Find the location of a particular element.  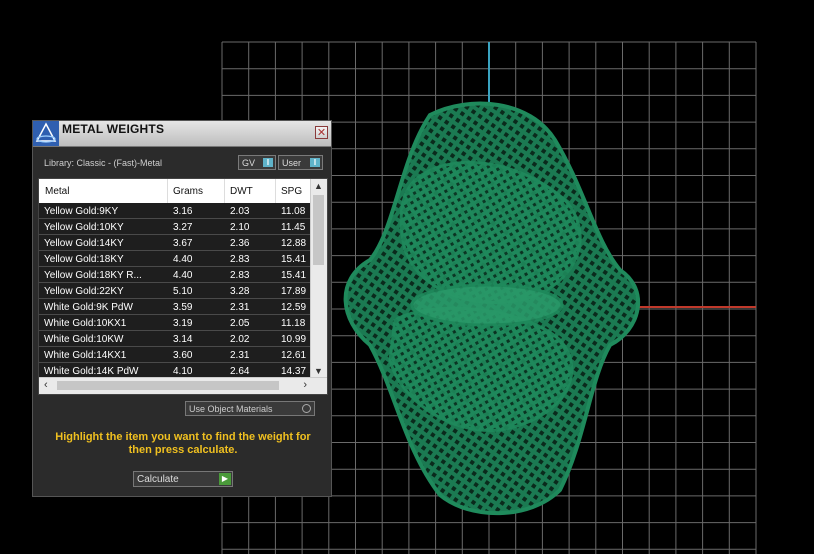

table-row: Yellow Gold:9KY 3.16 2.03 11.08 is located at coordinates (175, 211).